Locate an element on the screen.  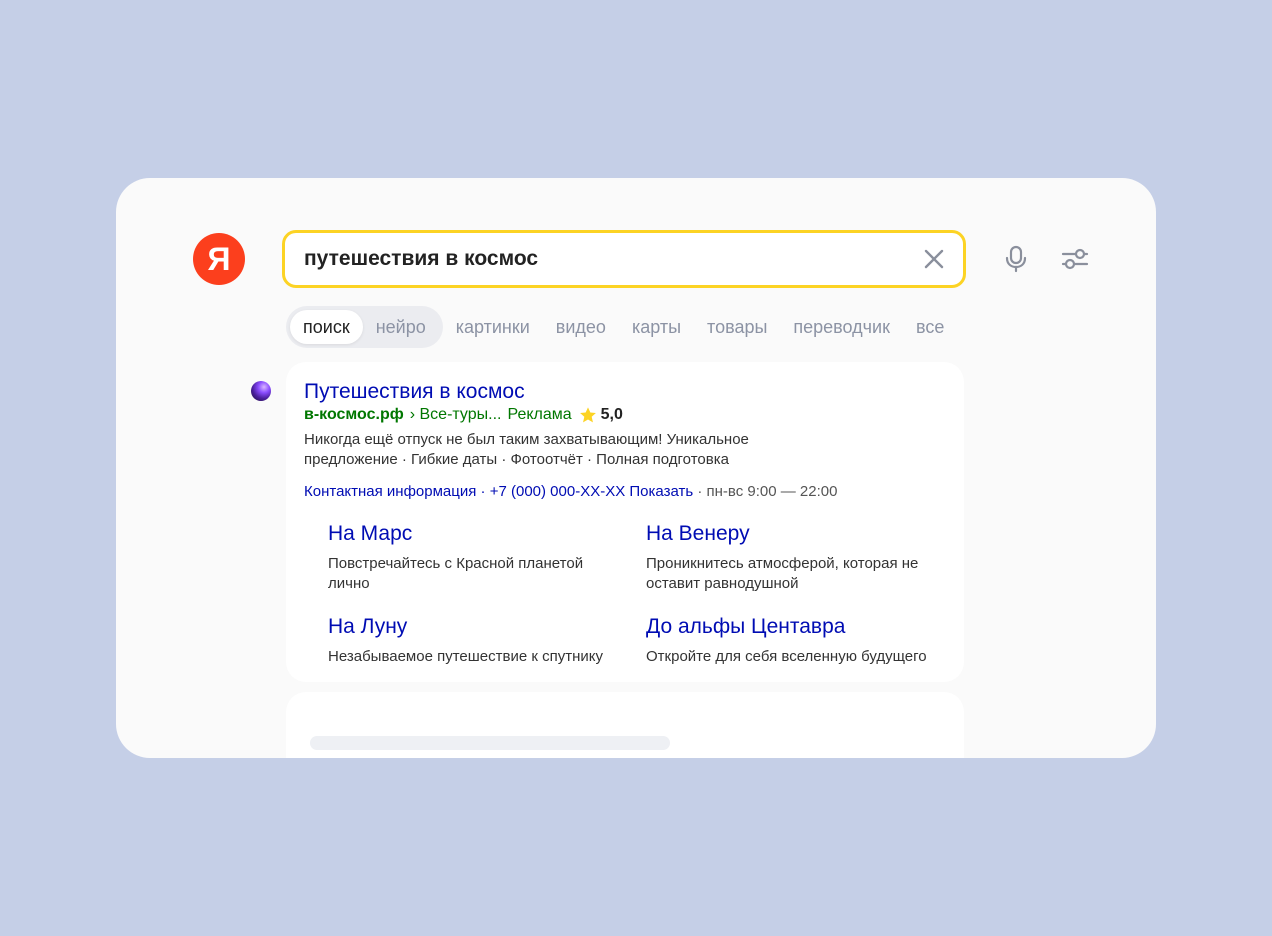
yandex-logo: Я is located at coordinates (219, 259).